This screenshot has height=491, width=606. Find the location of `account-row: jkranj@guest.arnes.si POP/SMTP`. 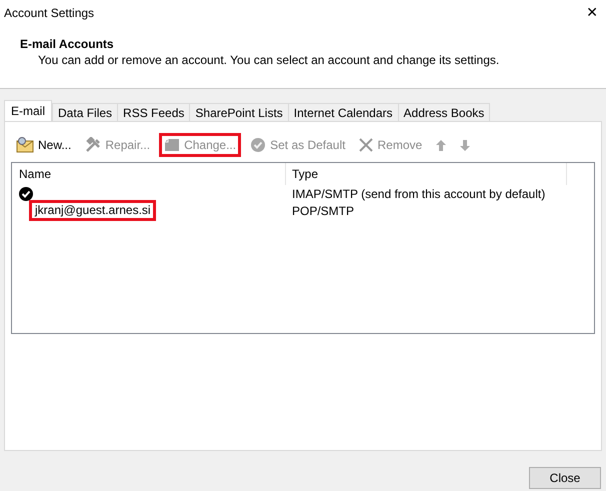

account-row: jkranj@guest.arnes.si POP/SMTP is located at coordinates (303, 210).